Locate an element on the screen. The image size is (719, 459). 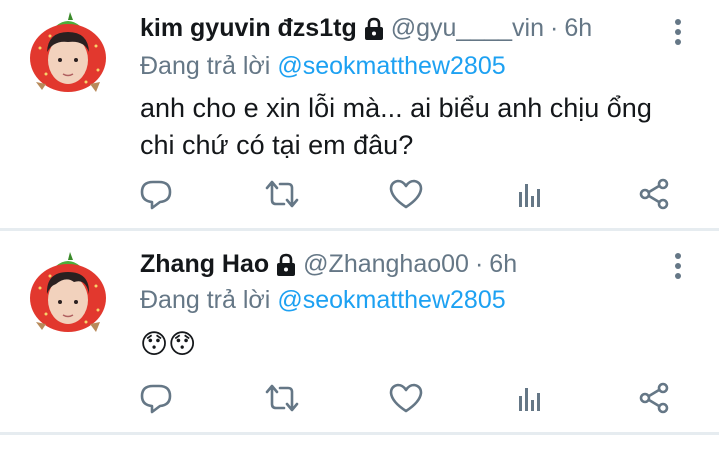
handle: @Zhanghao00 is located at coordinates (386, 264).